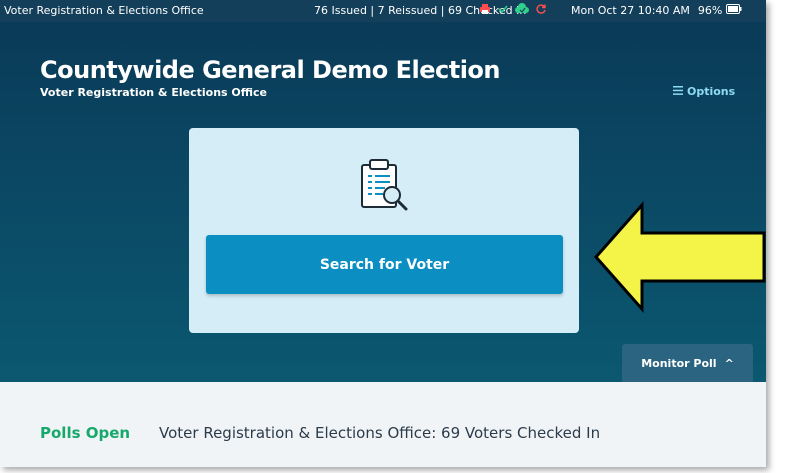 Image resolution: width=792 pixels, height=473 pixels. I want to click on page-subtitle: Voter Registration & Elections Office, so click(153, 92).